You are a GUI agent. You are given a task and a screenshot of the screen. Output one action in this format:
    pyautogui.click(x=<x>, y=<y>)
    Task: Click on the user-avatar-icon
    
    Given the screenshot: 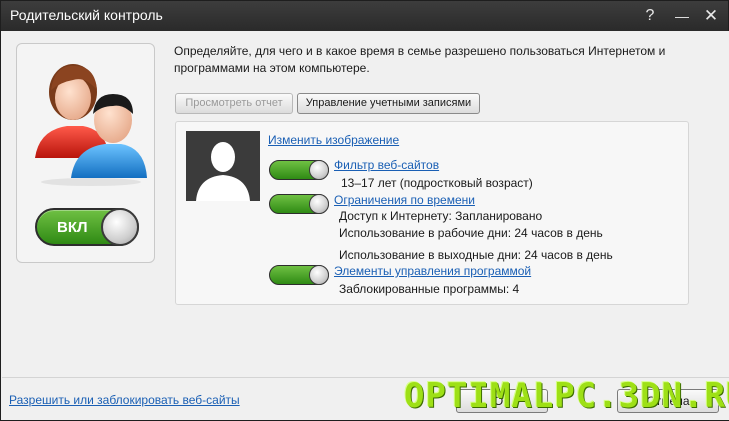 What is the action you would take?
    pyautogui.click(x=223, y=166)
    